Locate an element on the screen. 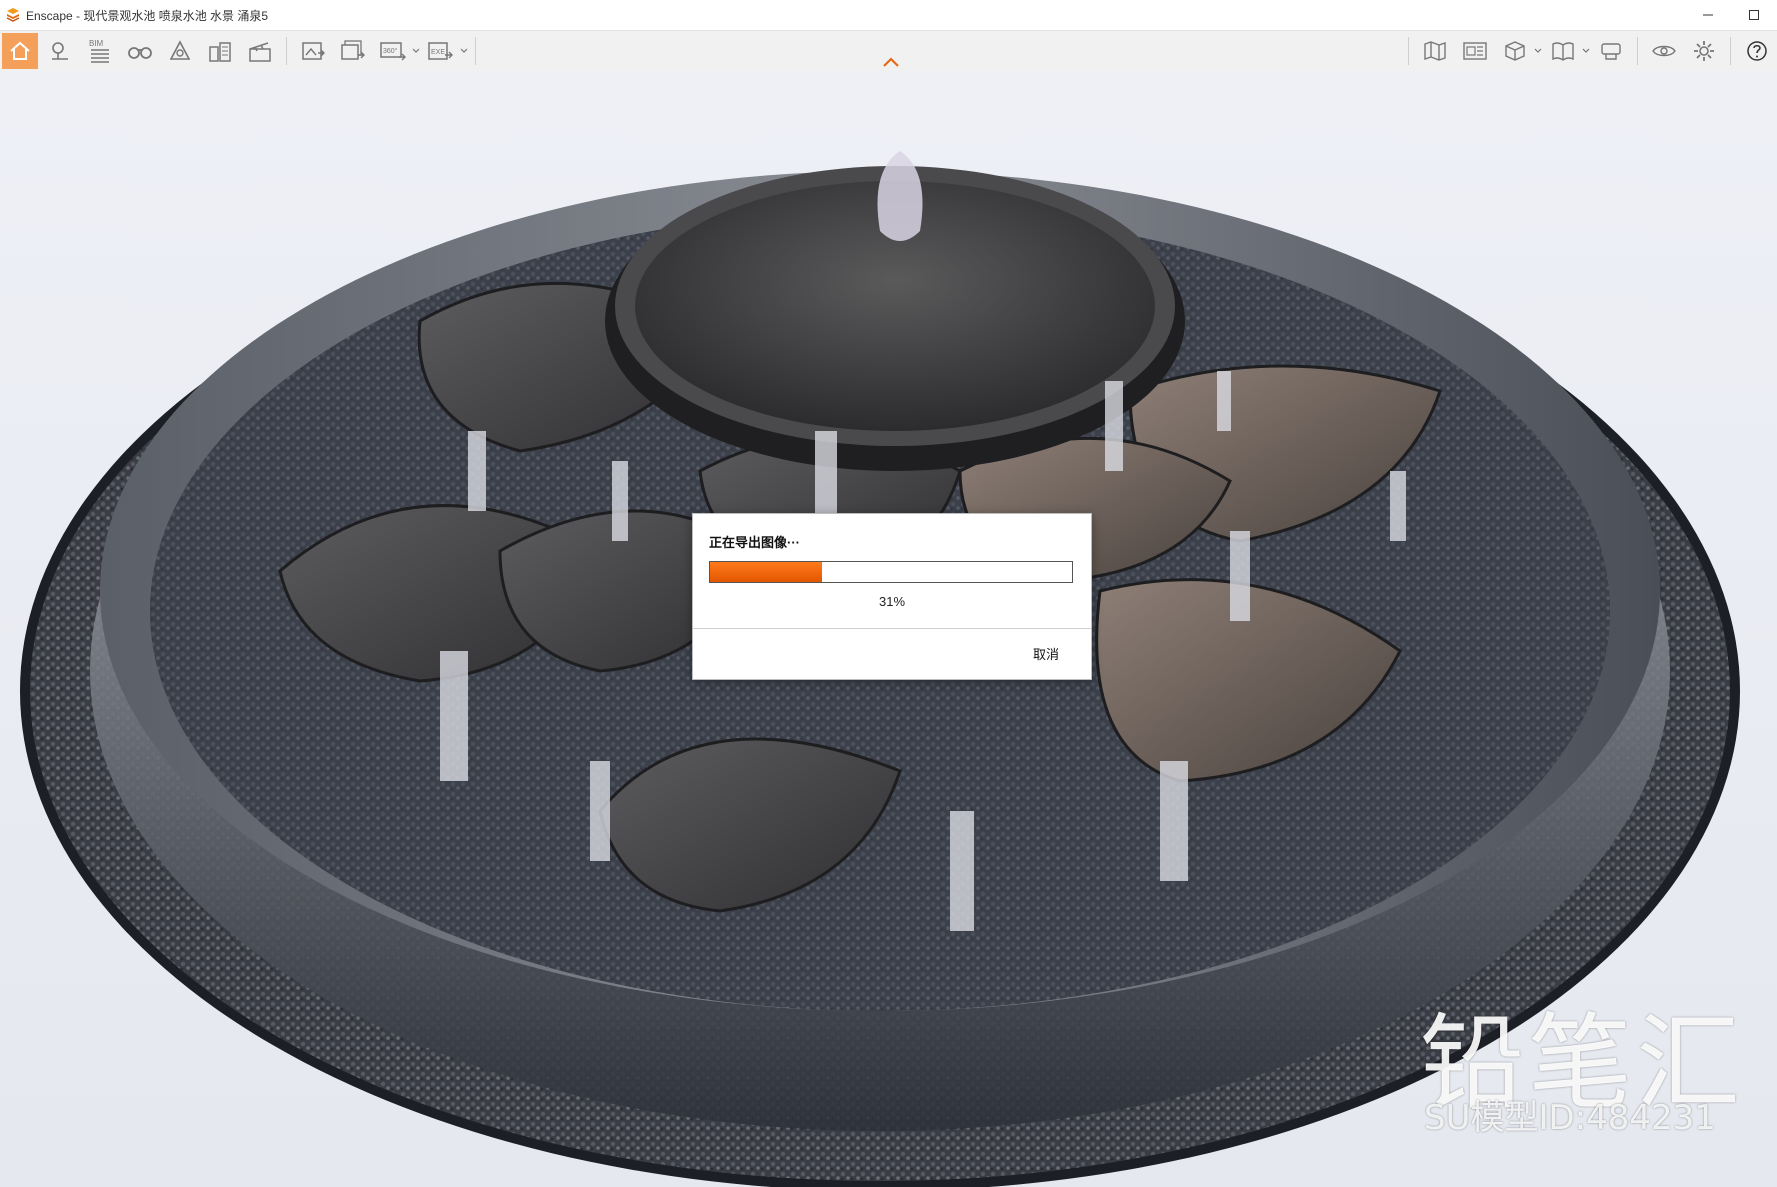 This screenshot has height=1187, width=1777. exe-label: EXE is located at coordinates (438, 52).